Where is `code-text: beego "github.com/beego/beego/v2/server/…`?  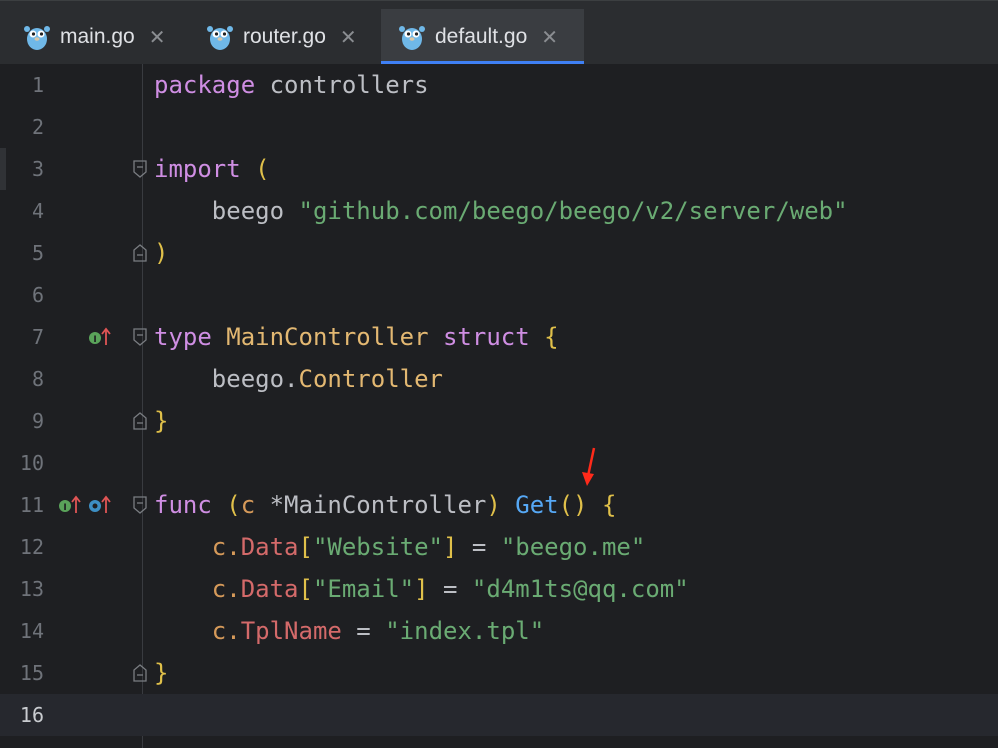 code-text: beego "github.com/beego/beego/v2/server/… is located at coordinates (501, 211).